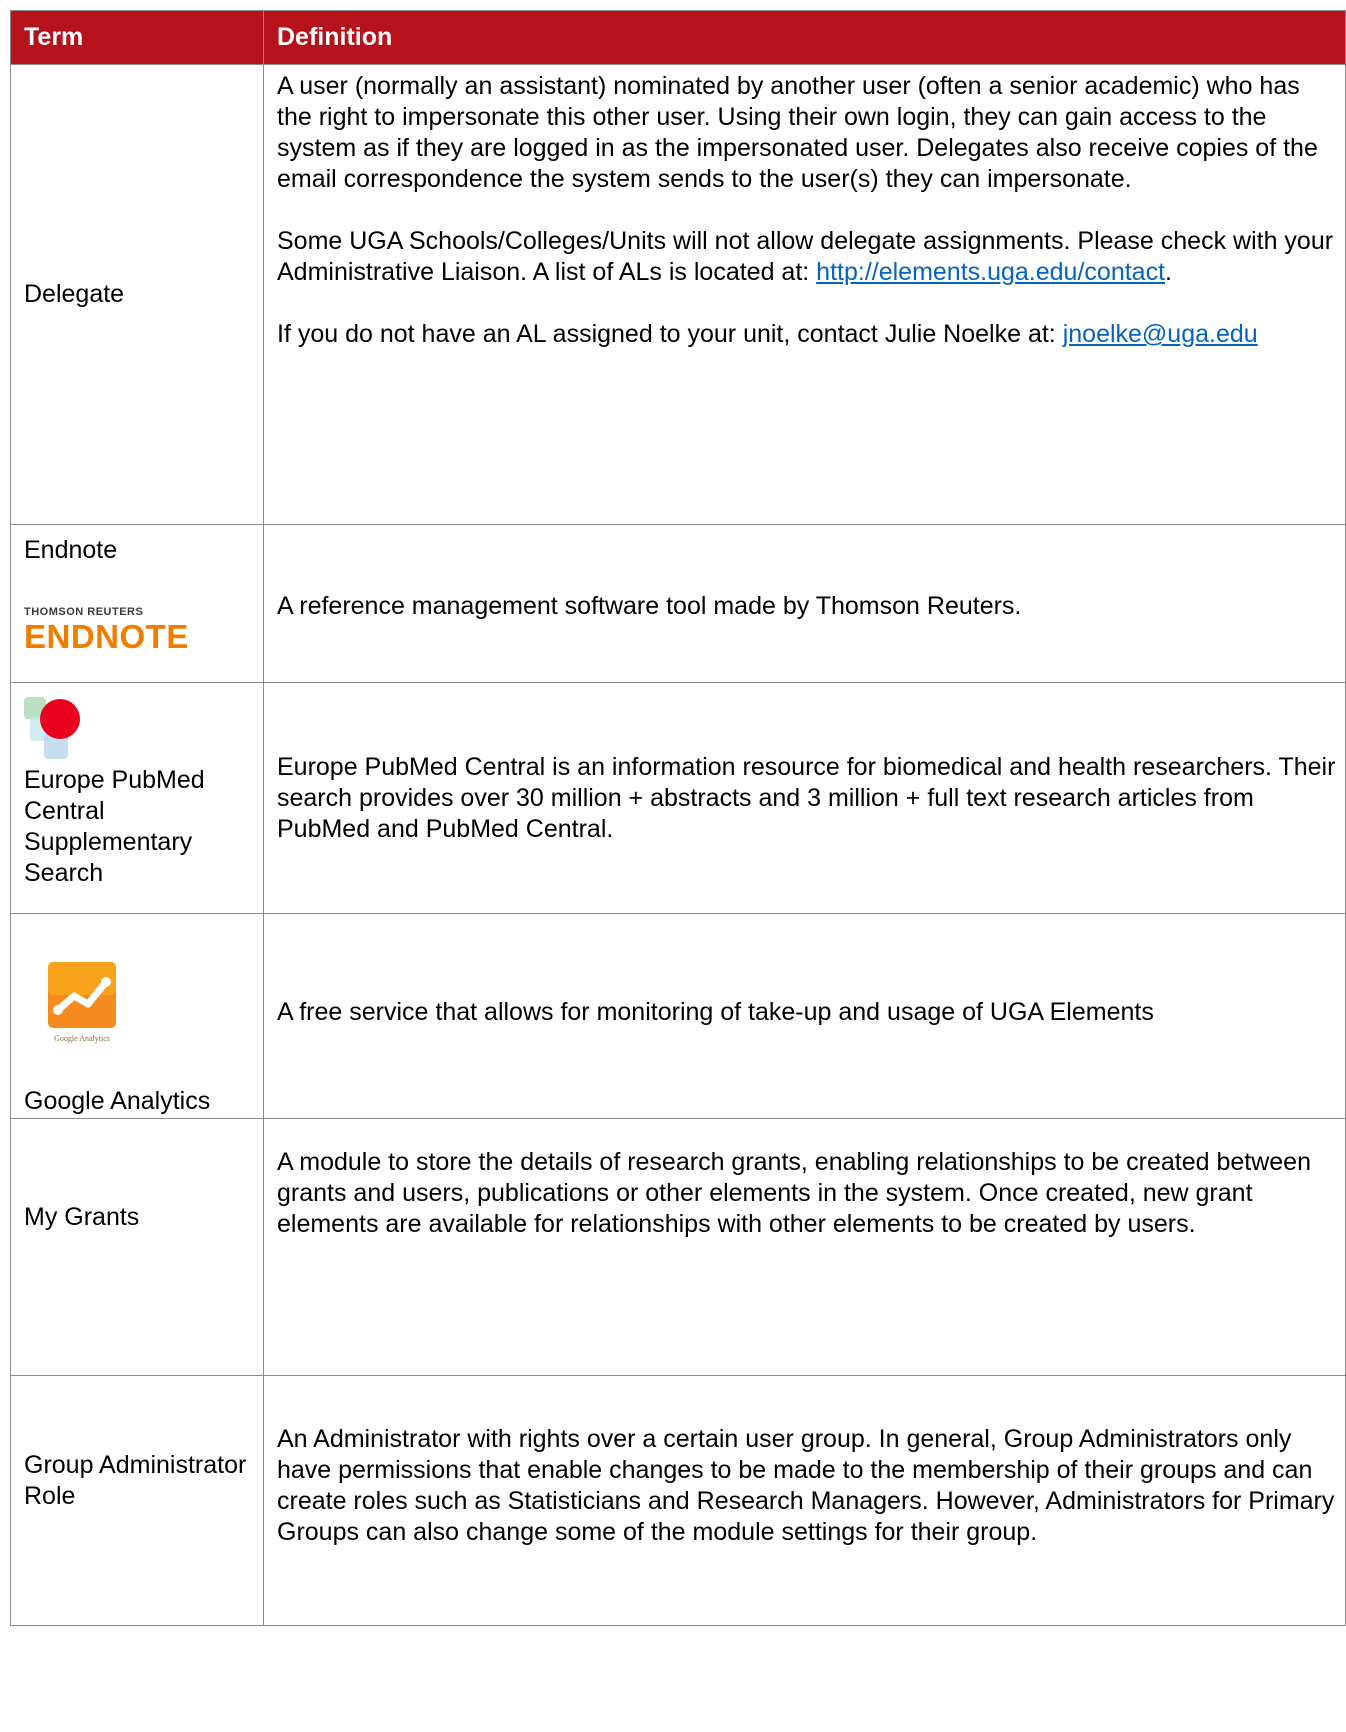 This screenshot has height=1732, width=1346. What do you see at coordinates (117, 1101) in the screenshot?
I see `term-label: Google Analytics` at bounding box center [117, 1101].